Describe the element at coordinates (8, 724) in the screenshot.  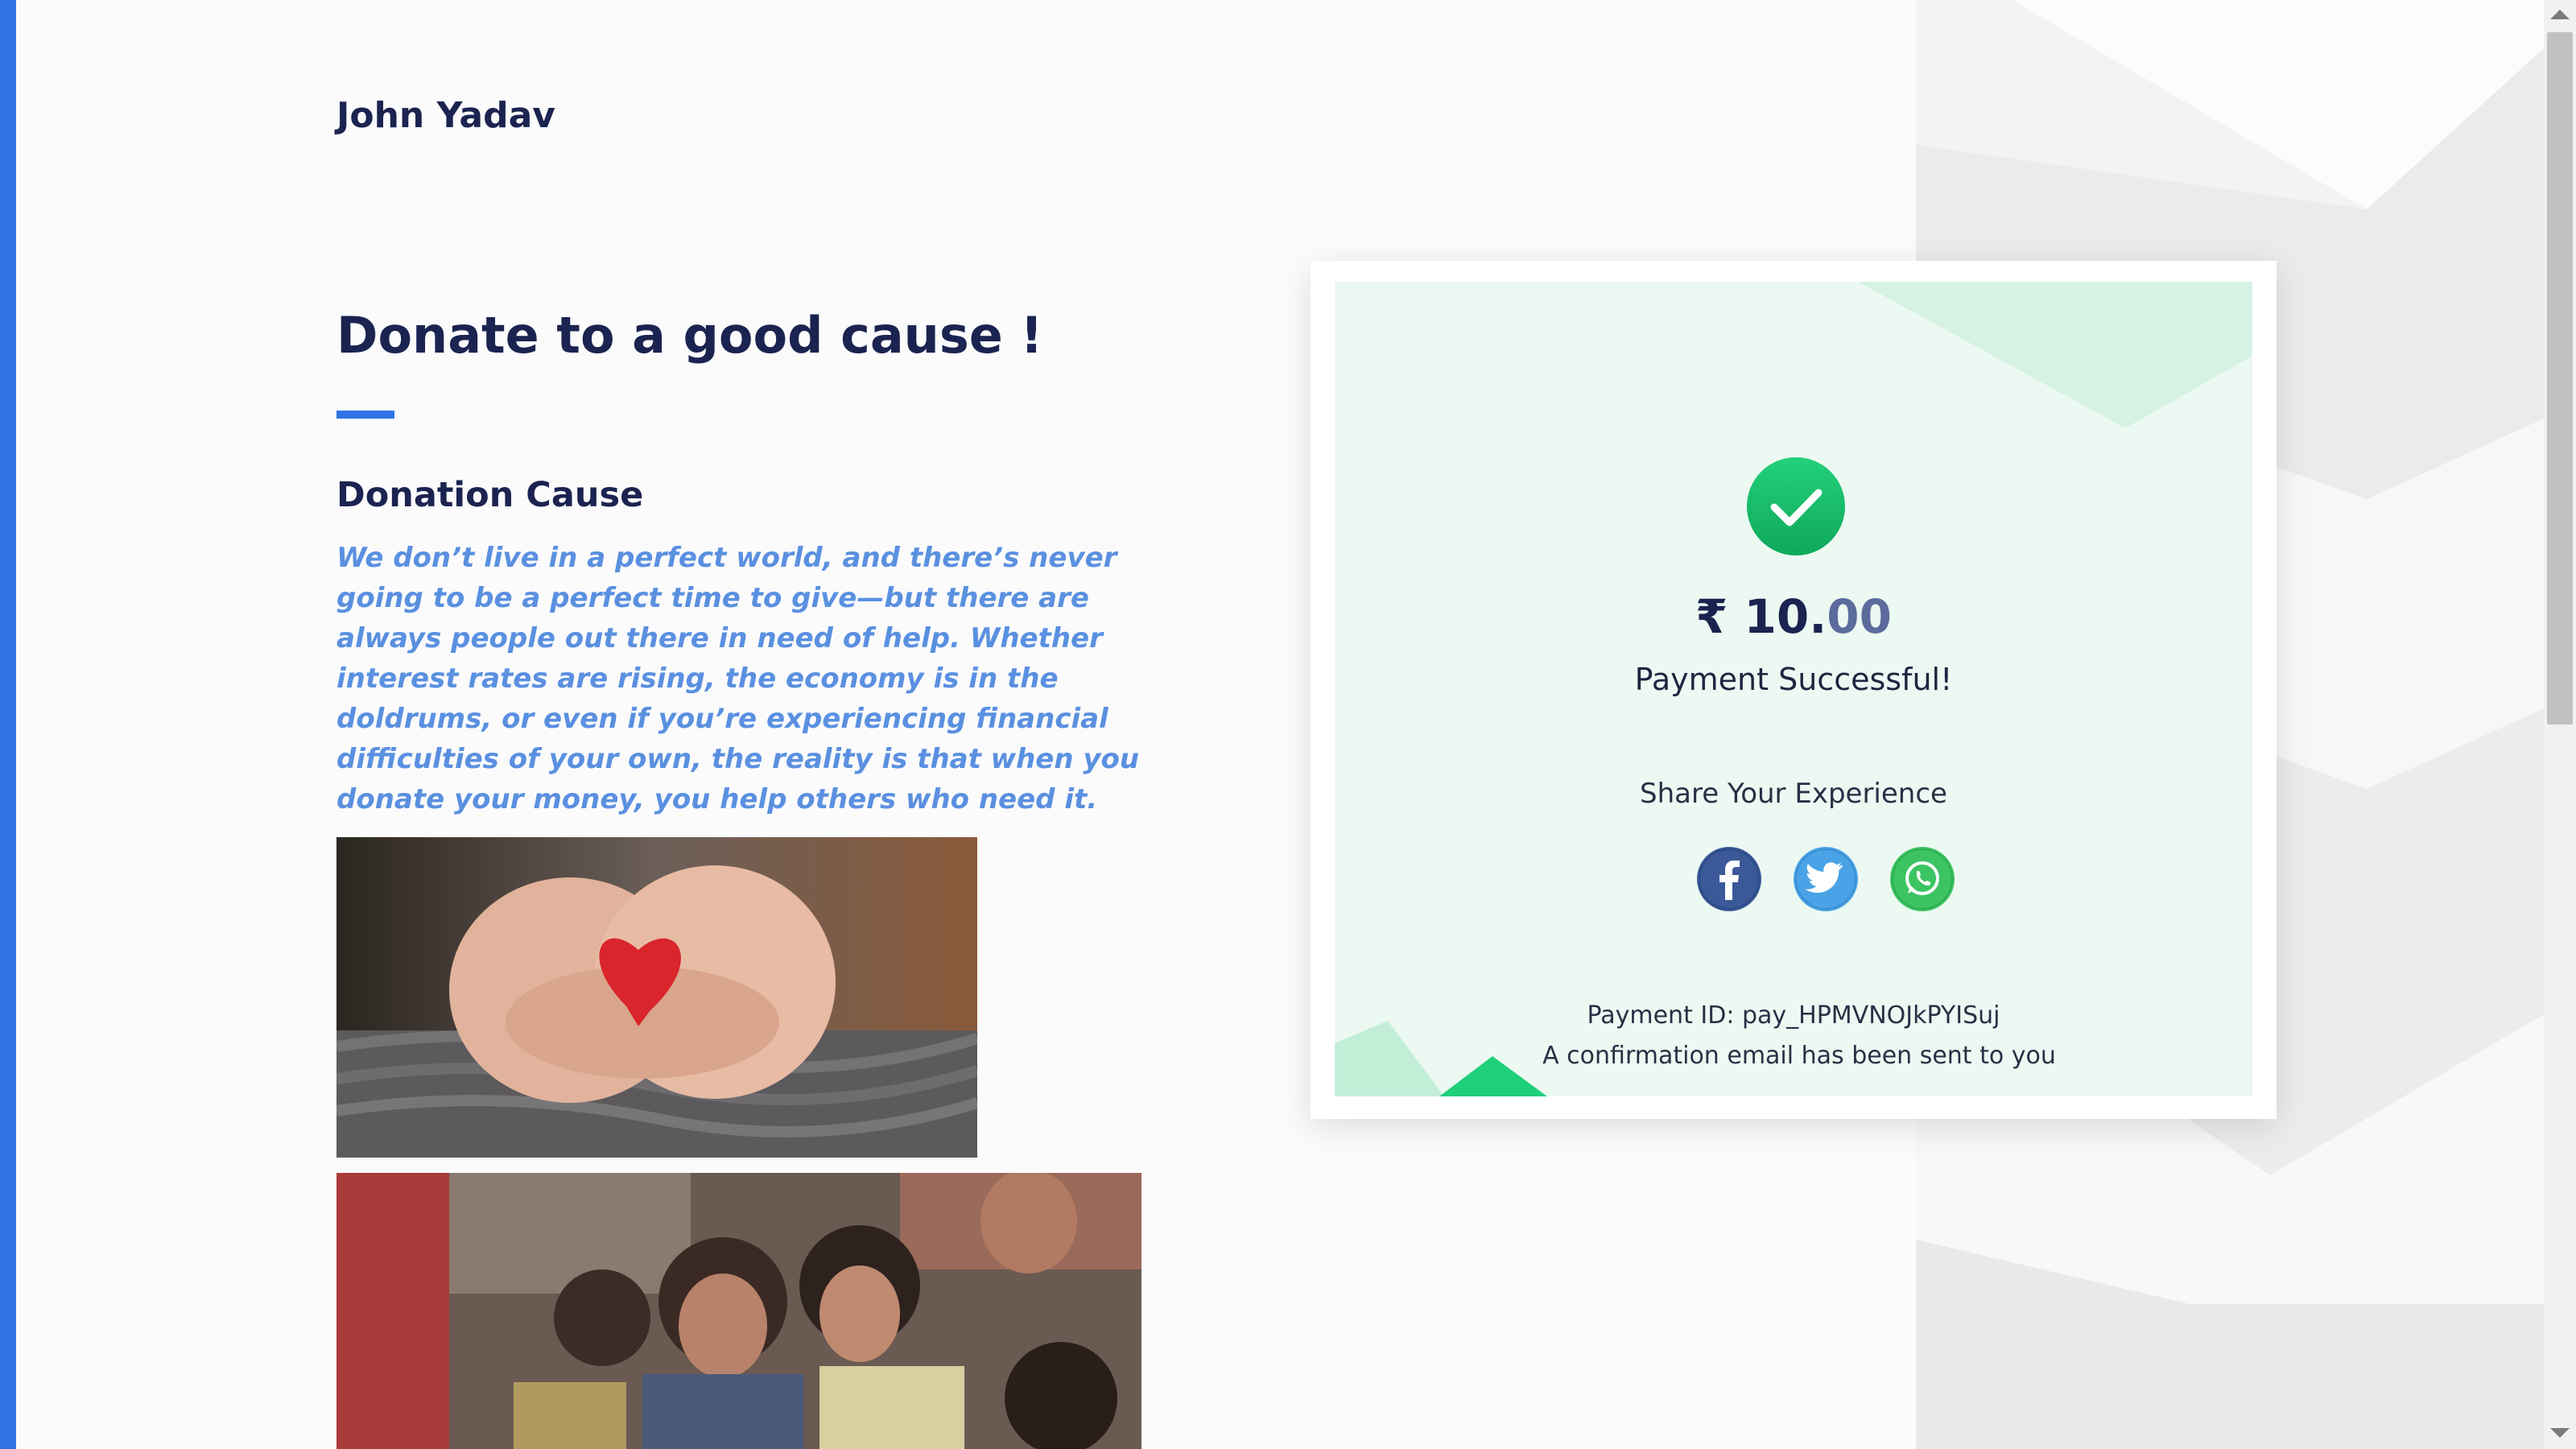
I see `left-accent-bar` at that location.